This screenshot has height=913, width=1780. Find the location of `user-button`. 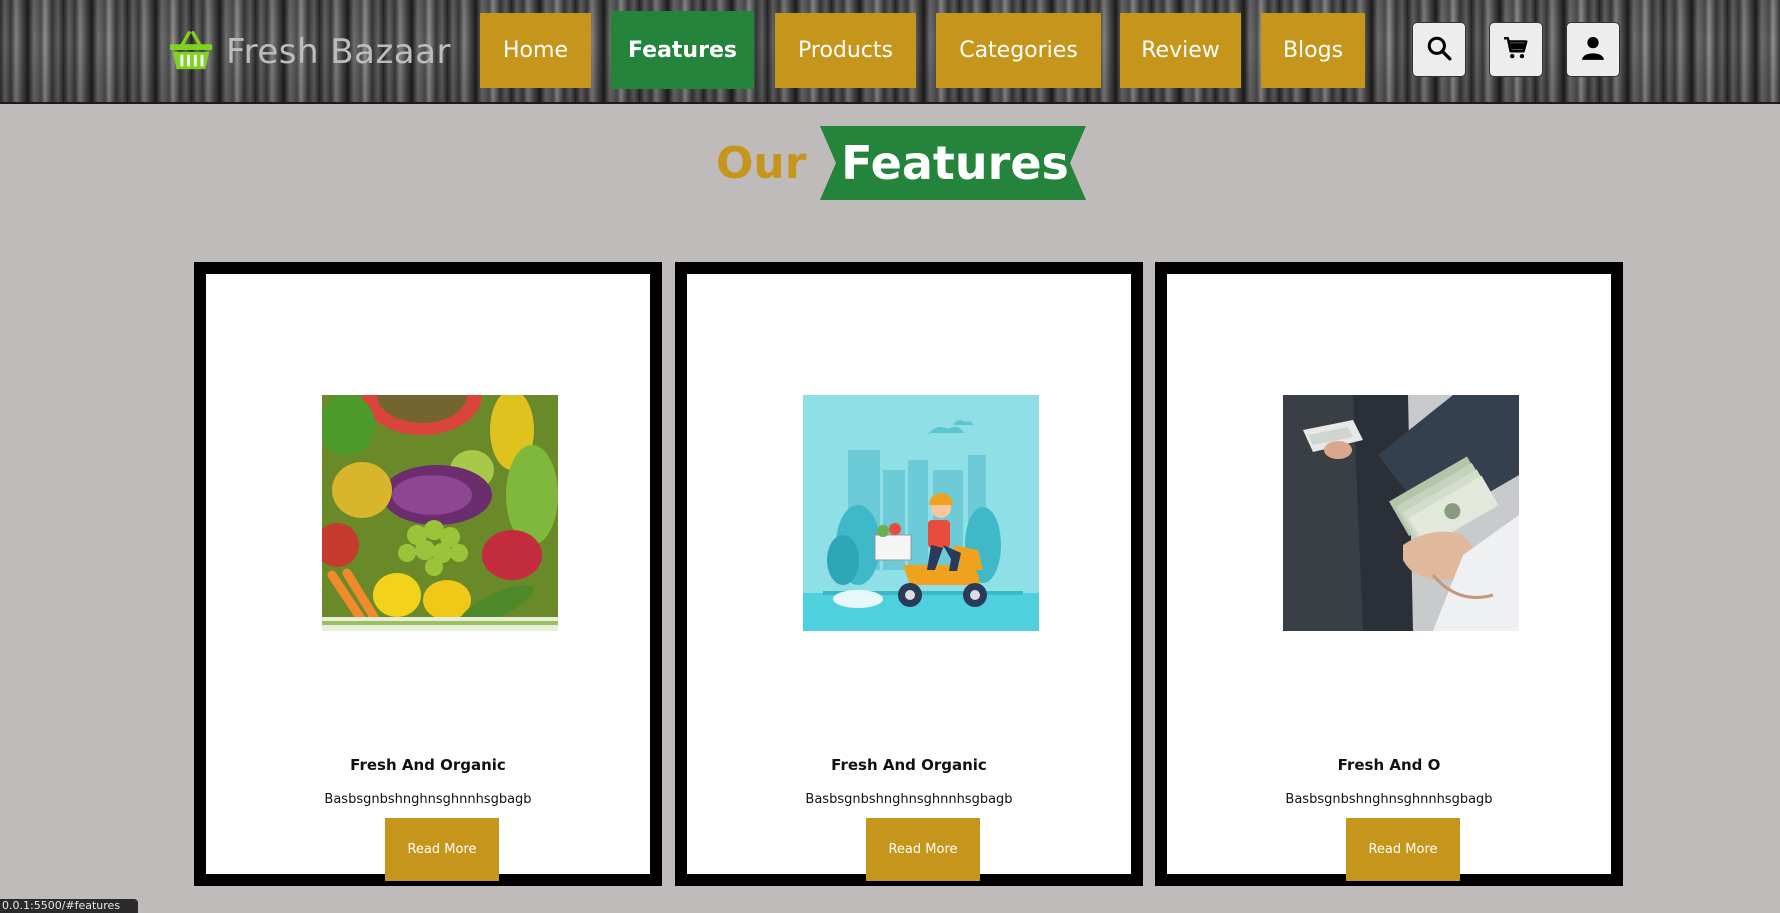

user-button is located at coordinates (1593, 49).